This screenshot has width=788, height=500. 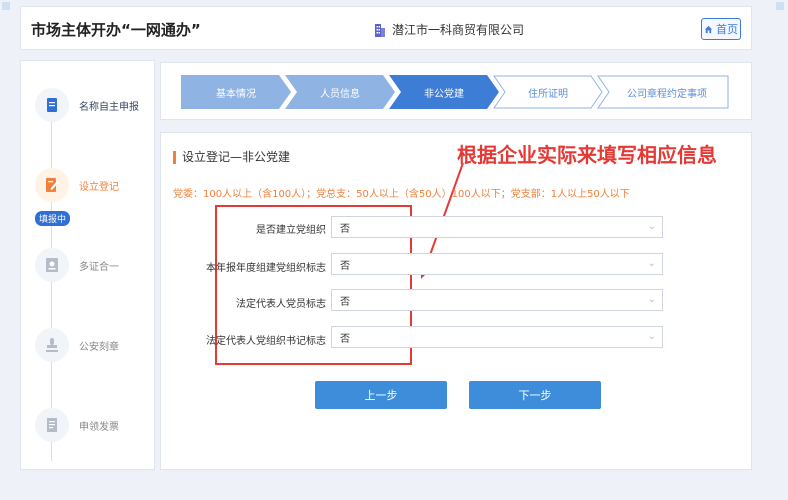 What do you see at coordinates (109, 107) in the screenshot?
I see `sidebar-item-label: 名称自主申报` at bounding box center [109, 107].